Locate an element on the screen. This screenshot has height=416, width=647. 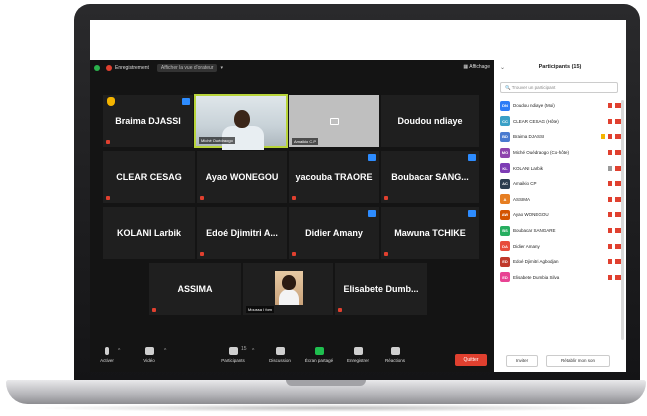
view-toggle-button: ▦ Affichage is located at coordinates (476, 67).